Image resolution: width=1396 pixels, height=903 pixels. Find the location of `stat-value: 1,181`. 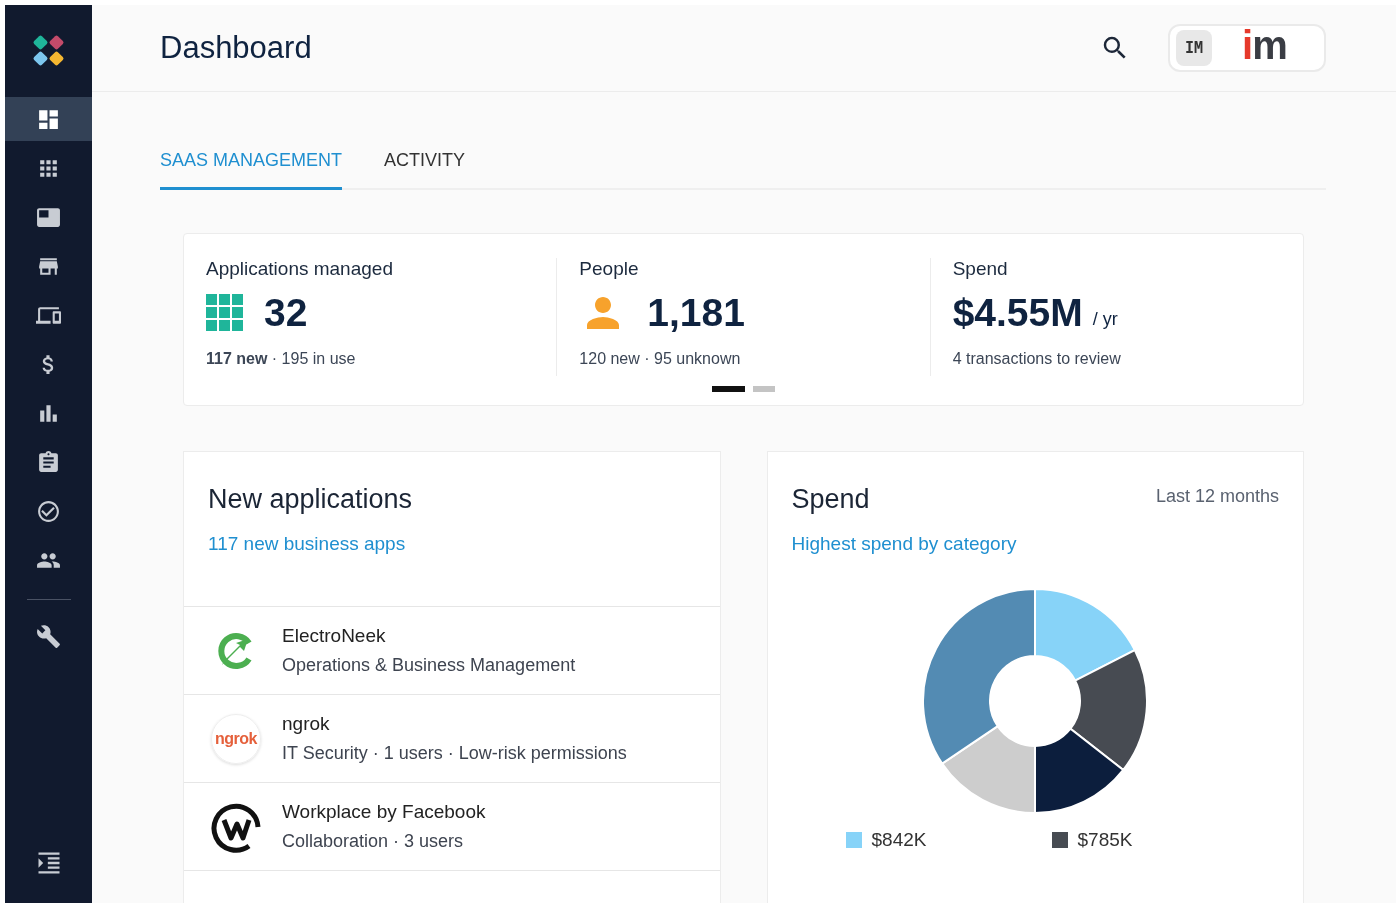

stat-value: 1,181 is located at coordinates (696, 313).